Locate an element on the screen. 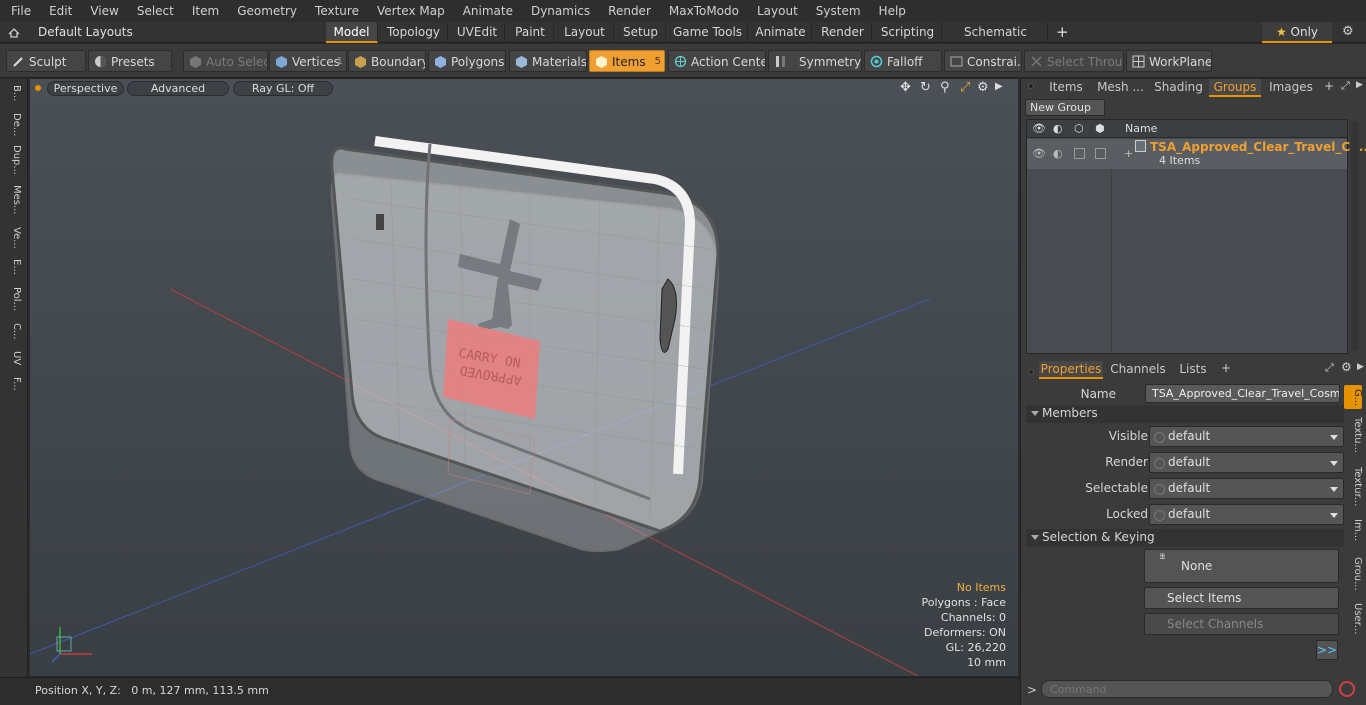  menu-item: Item is located at coordinates (203, 11).